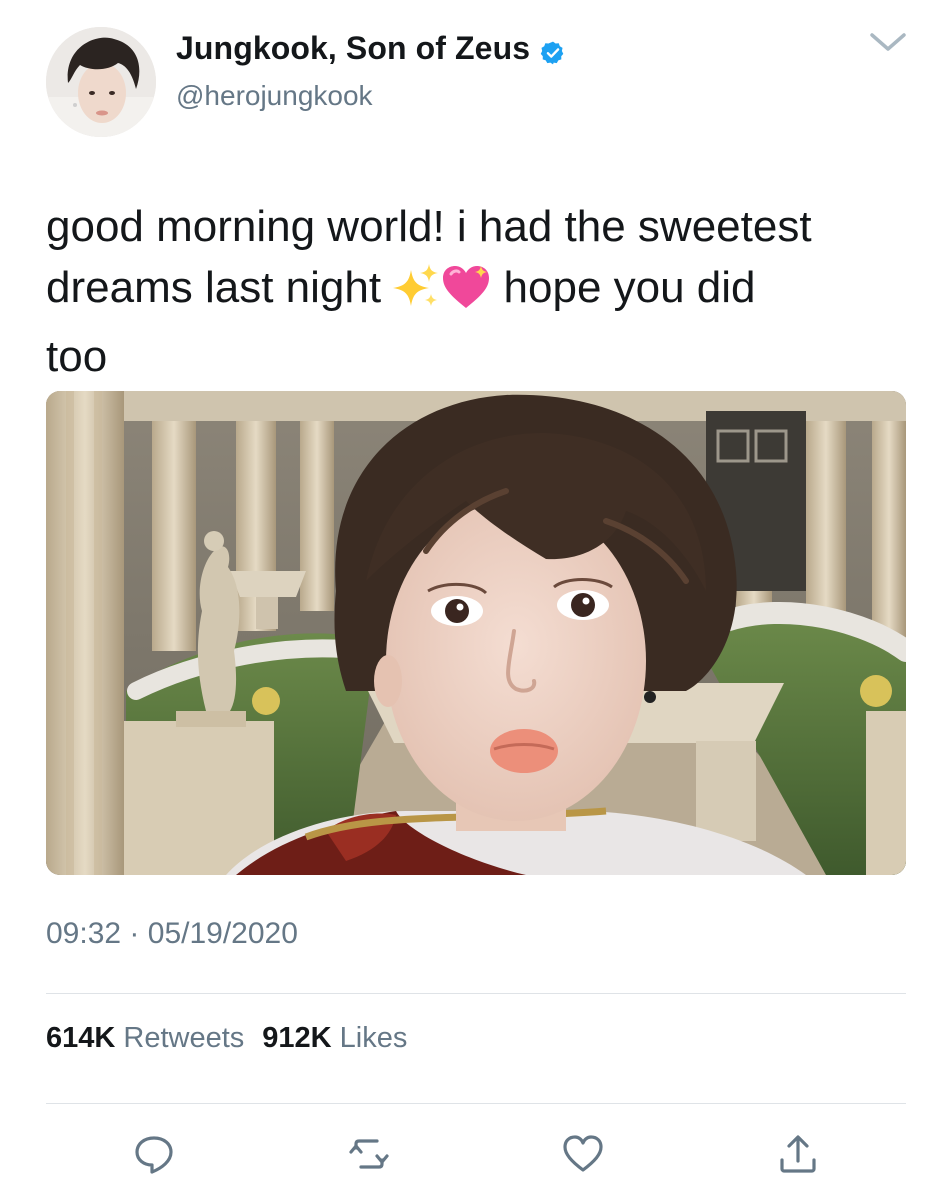 This screenshot has height=1200, width=952. Describe the element at coordinates (81, 1038) in the screenshot. I see `retweets-count: 614K` at that location.